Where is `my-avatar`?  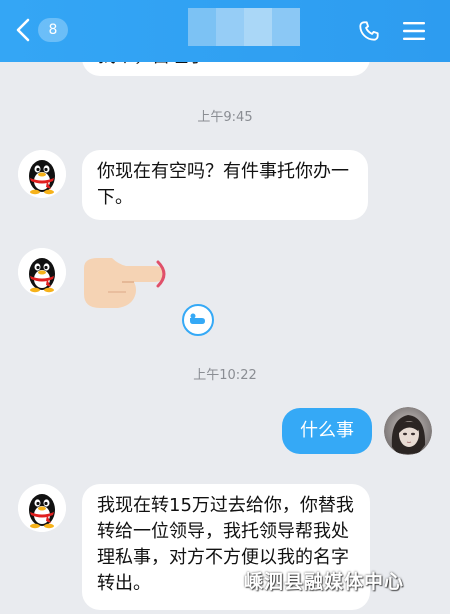
my-avatar is located at coordinates (408, 431).